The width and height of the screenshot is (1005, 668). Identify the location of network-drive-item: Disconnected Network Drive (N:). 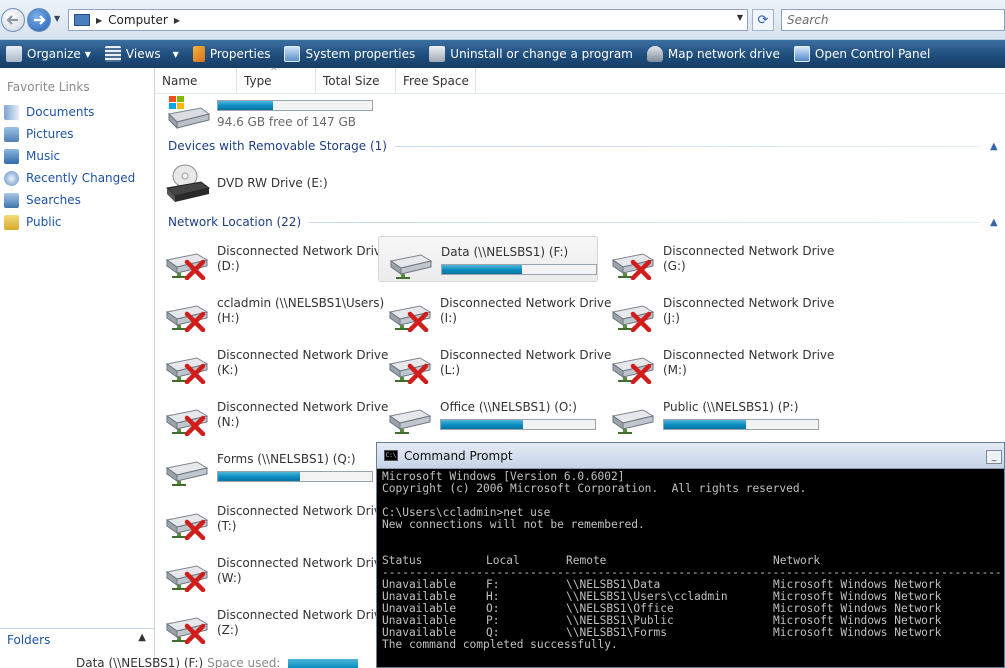
(271, 415).